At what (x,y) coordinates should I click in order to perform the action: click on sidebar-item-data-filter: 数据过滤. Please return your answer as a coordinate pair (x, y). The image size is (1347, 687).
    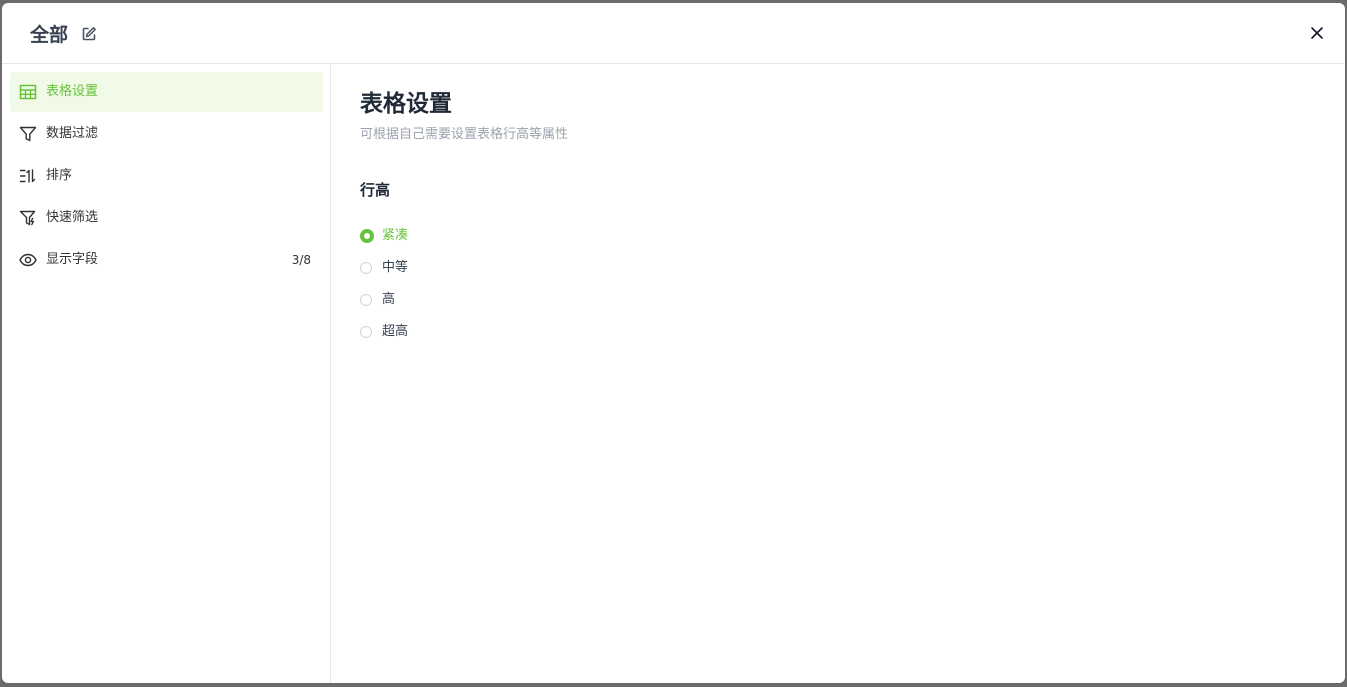
    Looking at the image, I should click on (166, 134).